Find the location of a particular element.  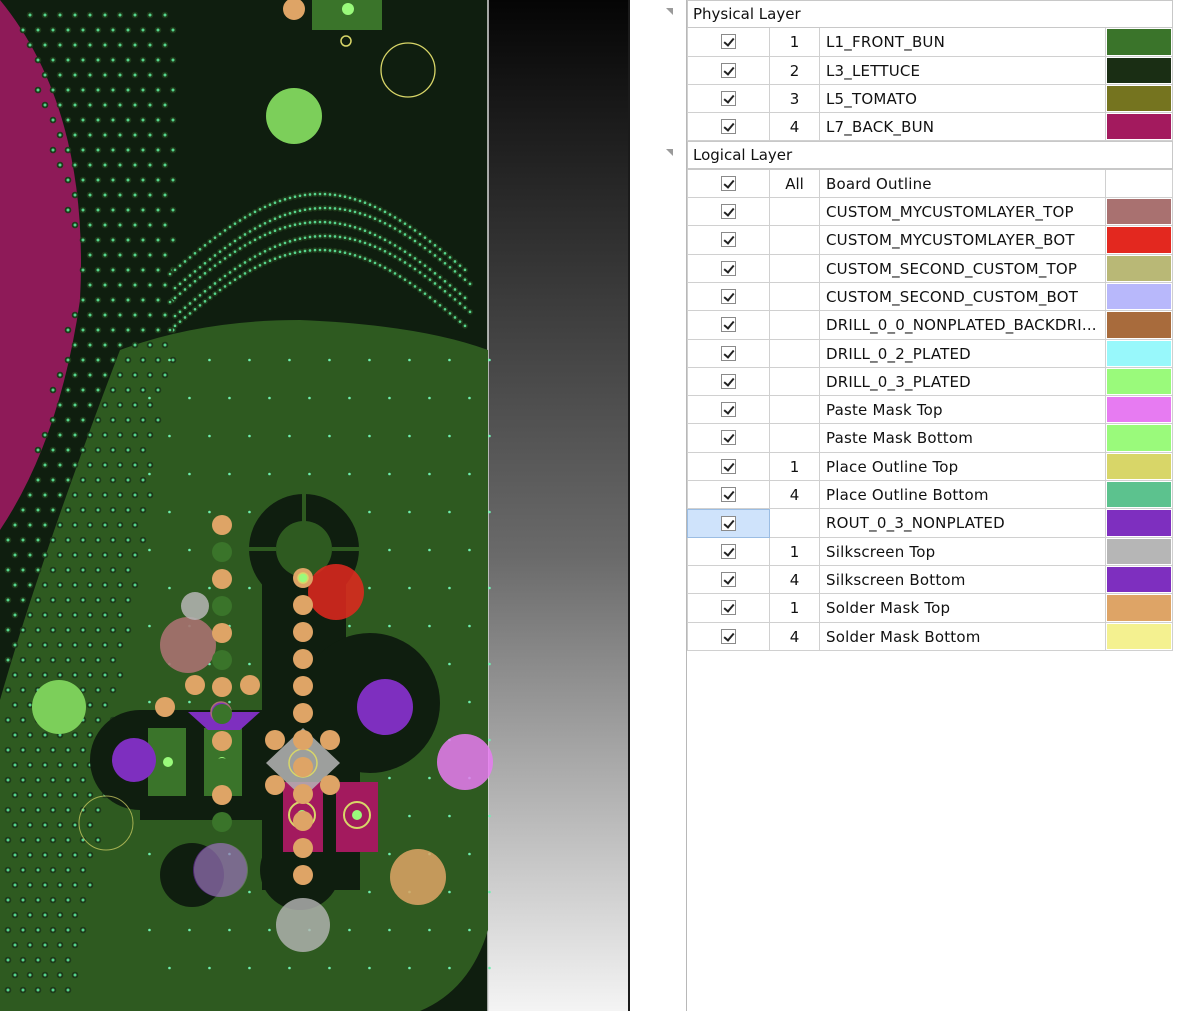

layer-row: 4 L7_BACK_BUN is located at coordinates (930, 127).